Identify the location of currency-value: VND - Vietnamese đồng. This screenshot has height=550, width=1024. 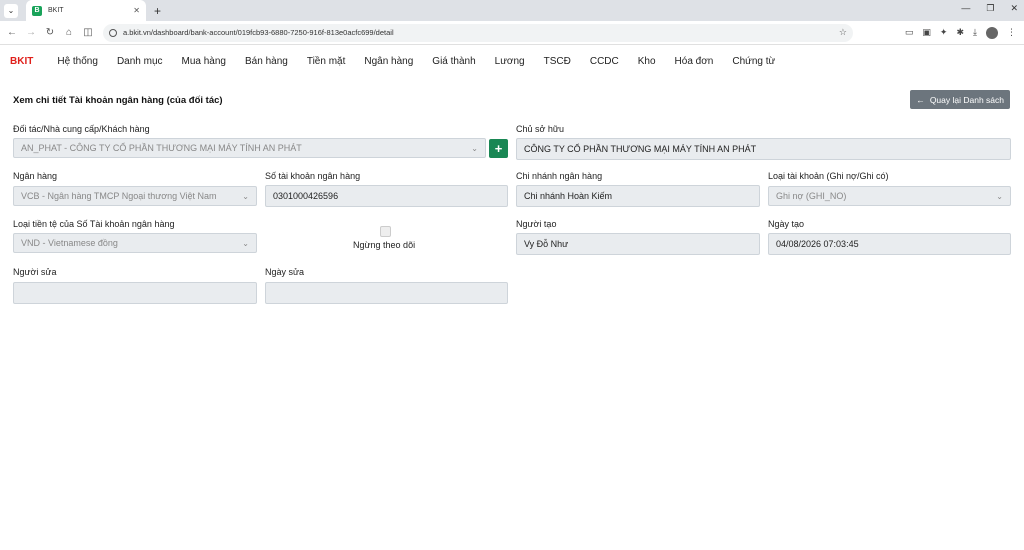
(69, 243).